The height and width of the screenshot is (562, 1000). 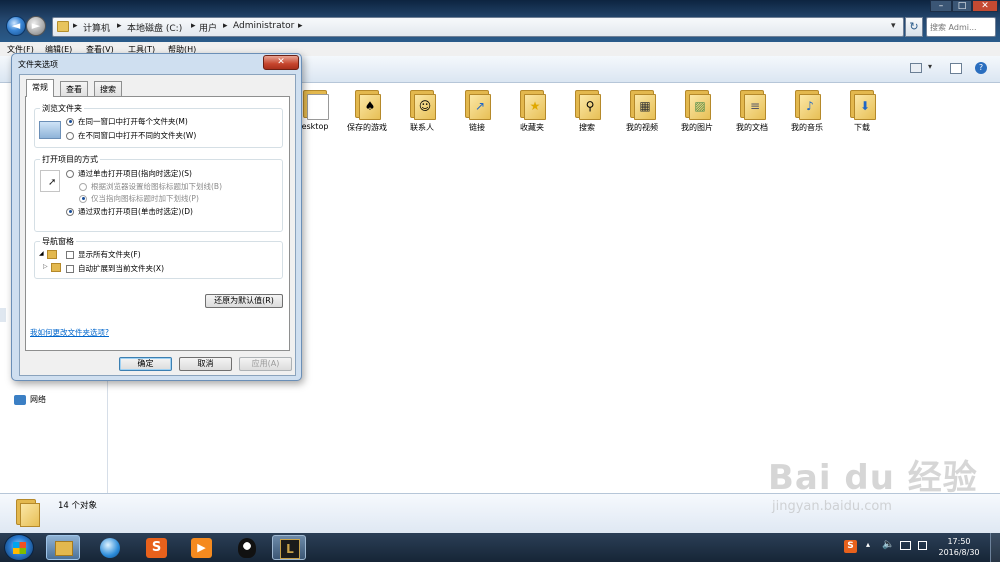 I want to click on taskbar-player: ▶, so click(x=202, y=547).